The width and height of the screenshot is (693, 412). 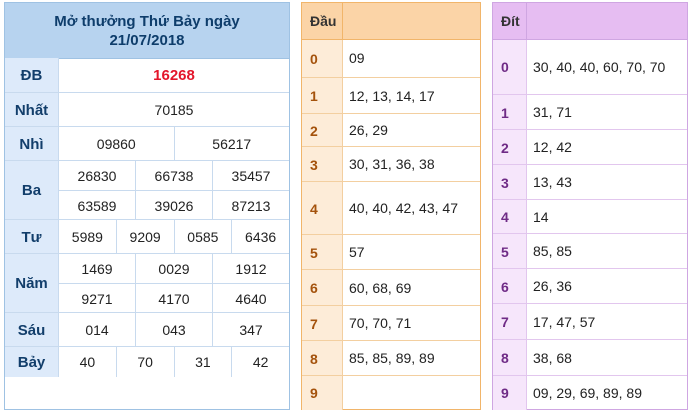 I want to click on dau-values: 26, 29, so click(x=368, y=130).